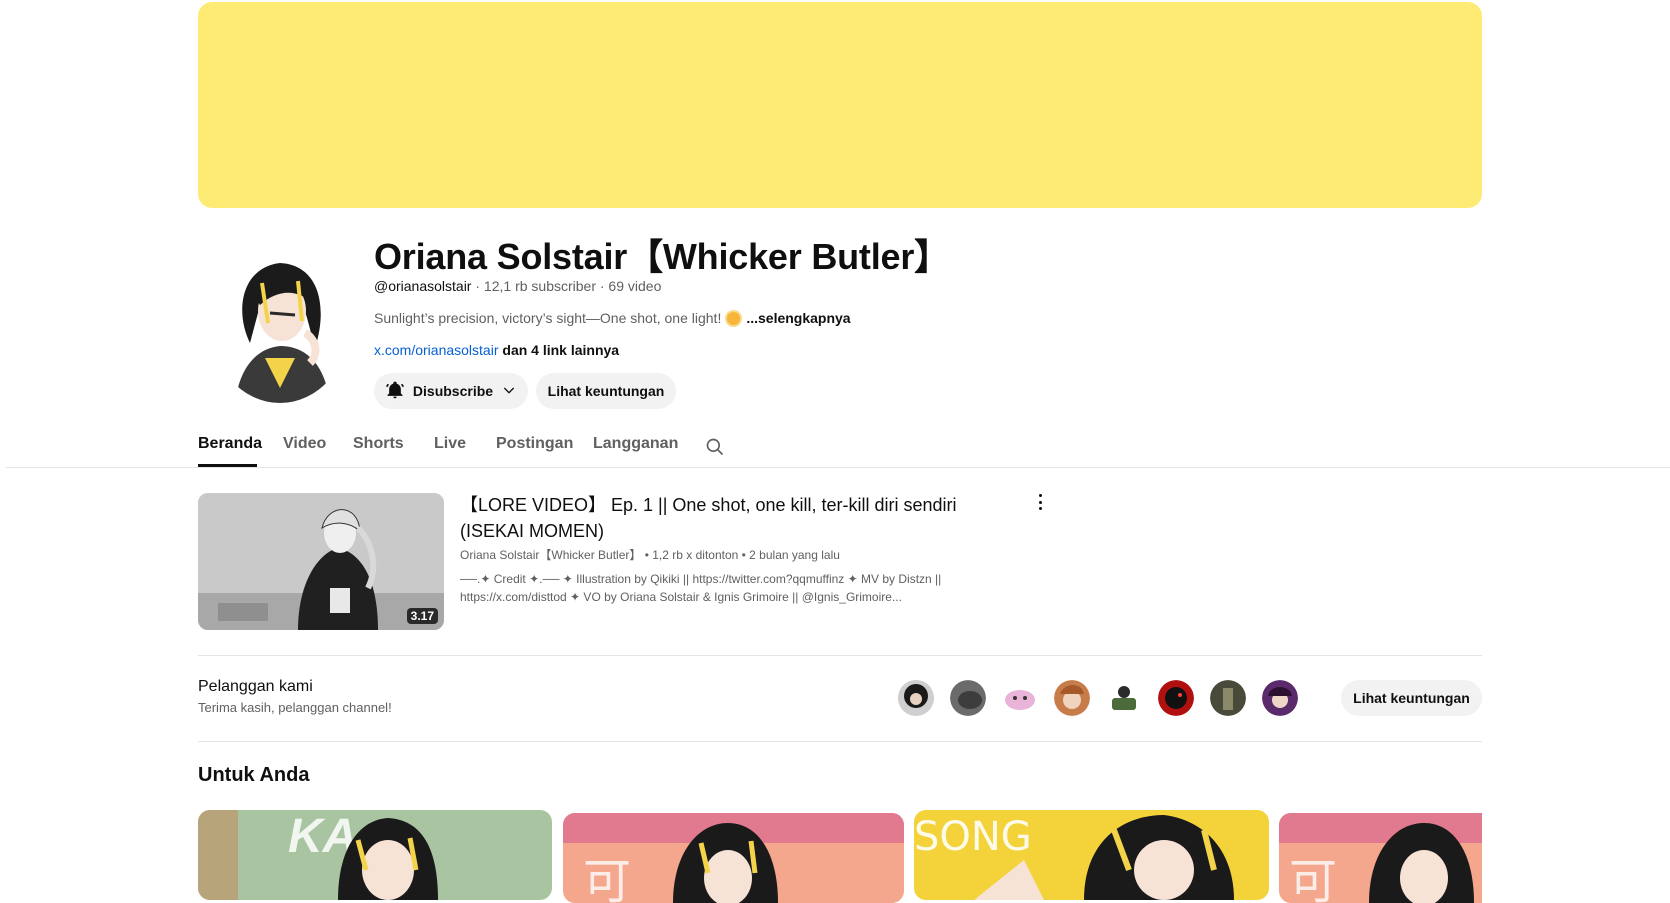 This screenshot has width=1670, height=903. I want to click on svg-text: SONG, so click(973, 837).